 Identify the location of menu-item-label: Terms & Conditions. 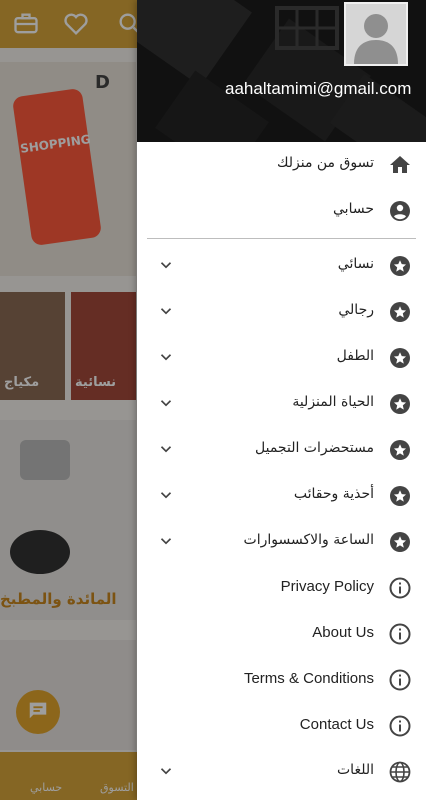
(308, 678).